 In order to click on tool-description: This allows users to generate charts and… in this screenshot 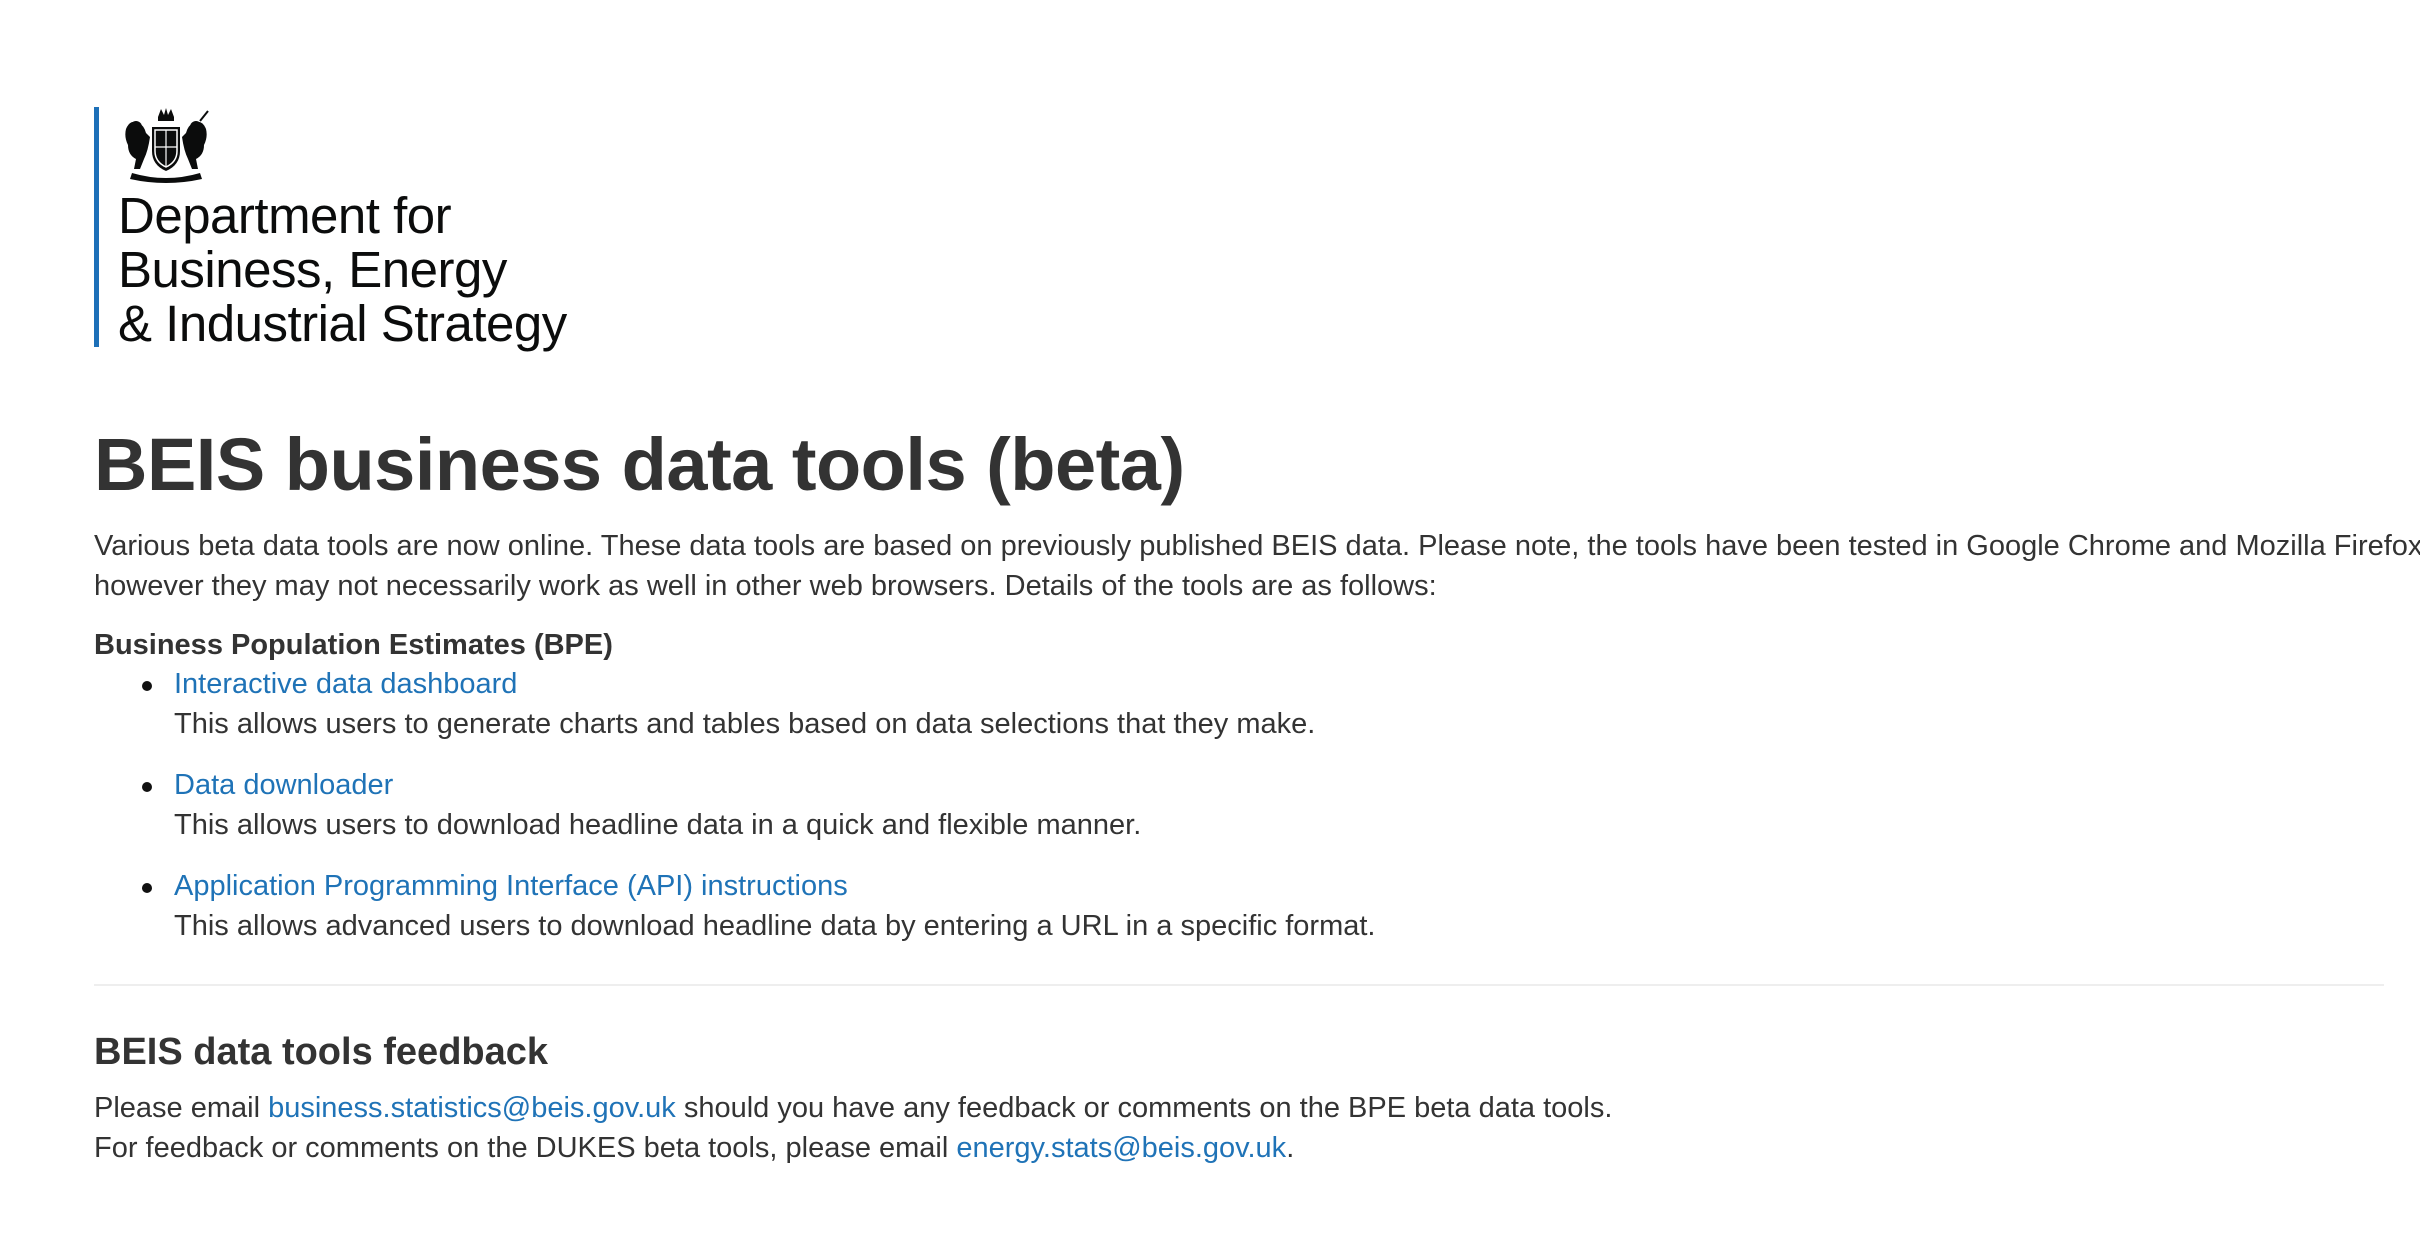, I will do `click(745, 724)`.